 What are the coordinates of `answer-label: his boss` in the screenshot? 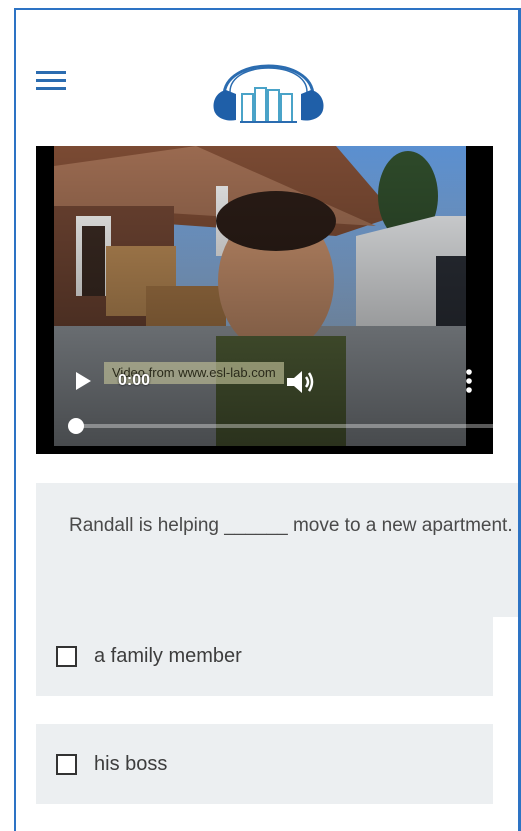 It's located at (131, 763).